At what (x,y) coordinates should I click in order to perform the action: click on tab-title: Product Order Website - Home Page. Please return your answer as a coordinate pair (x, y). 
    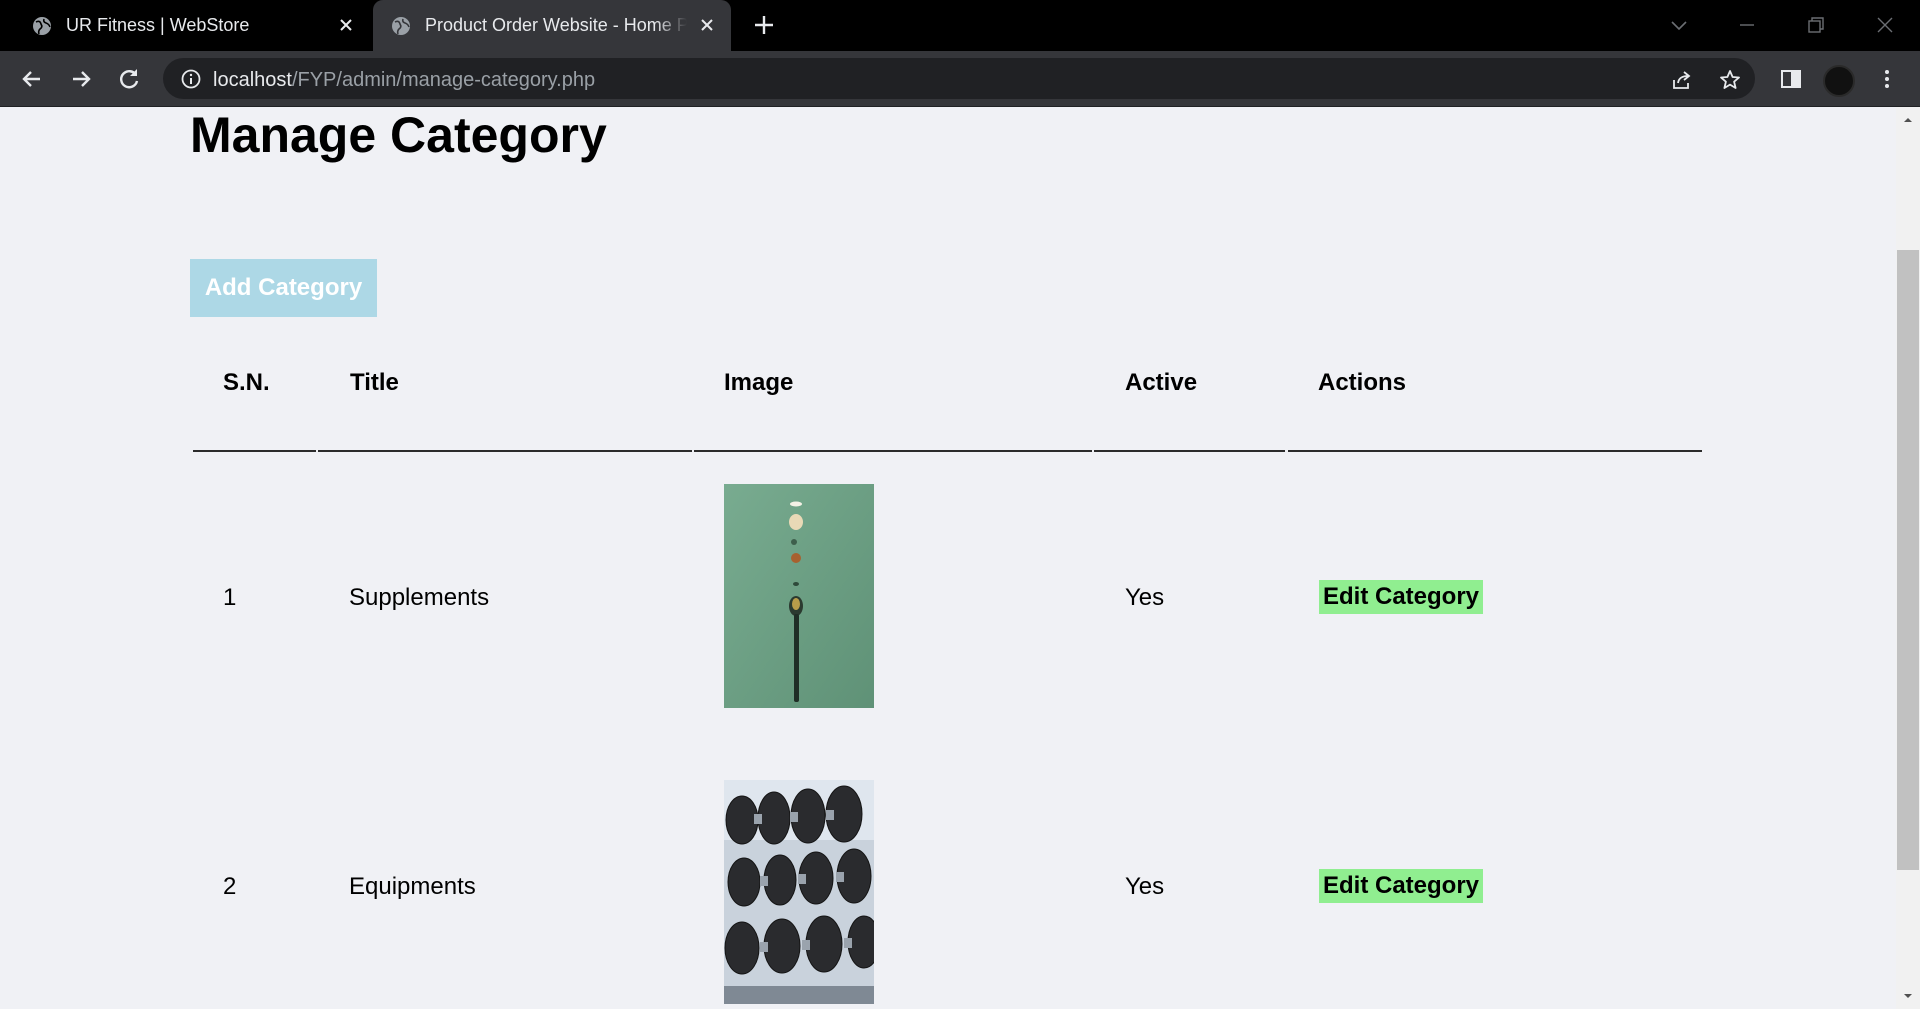
    Looking at the image, I should click on (556, 25).